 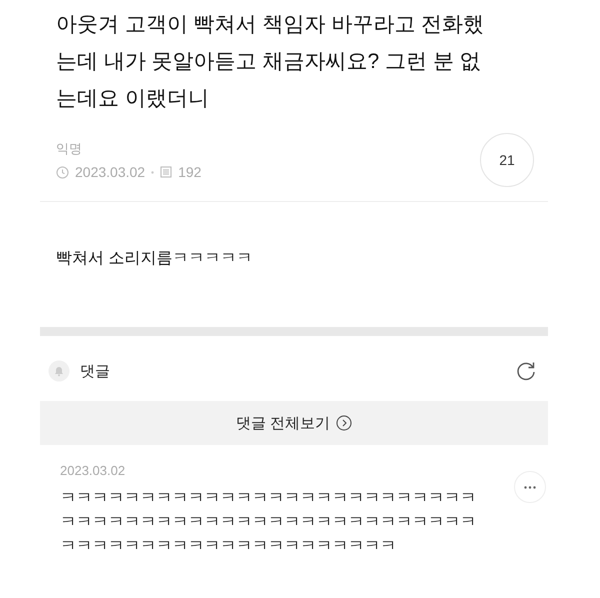 What do you see at coordinates (95, 371) in the screenshot?
I see `comments-label: 댓글` at bounding box center [95, 371].